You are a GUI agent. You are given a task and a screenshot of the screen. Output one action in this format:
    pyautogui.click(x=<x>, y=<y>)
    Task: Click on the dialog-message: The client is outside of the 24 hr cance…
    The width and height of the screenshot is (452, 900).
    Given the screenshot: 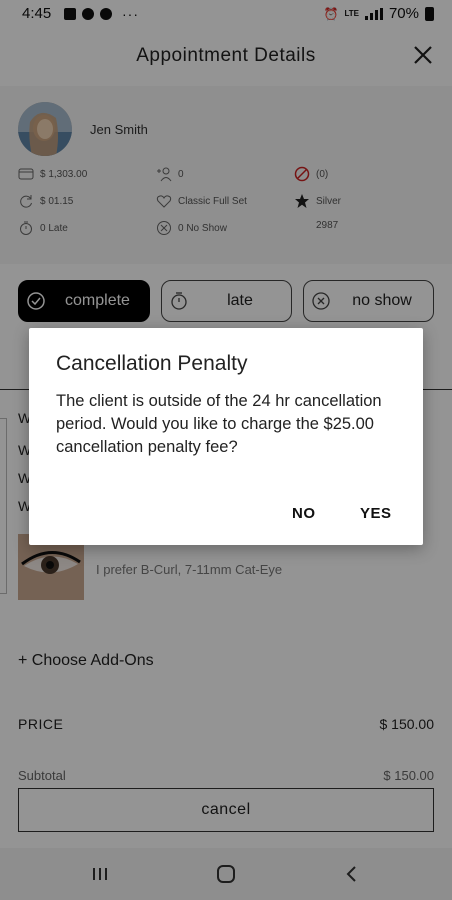 What is the action you would take?
    pyautogui.click(x=219, y=424)
    